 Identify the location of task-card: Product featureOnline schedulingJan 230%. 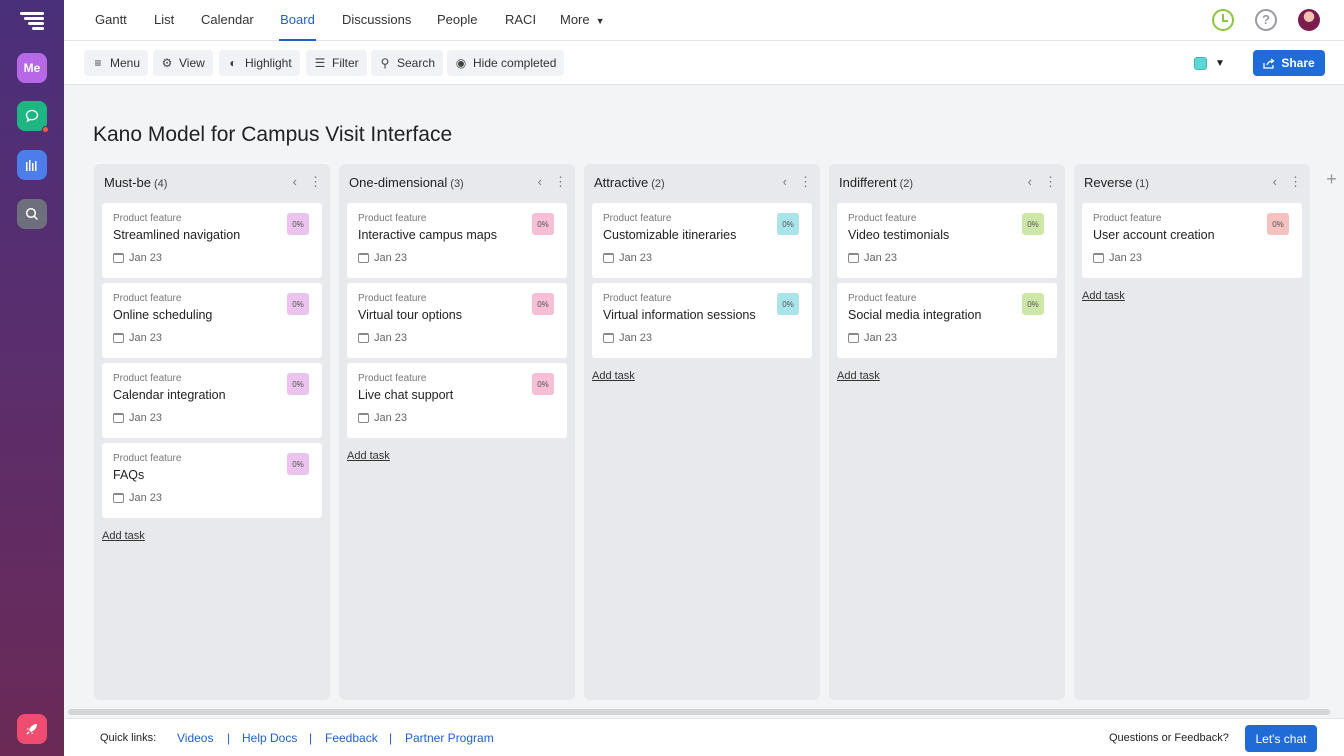
(212, 320).